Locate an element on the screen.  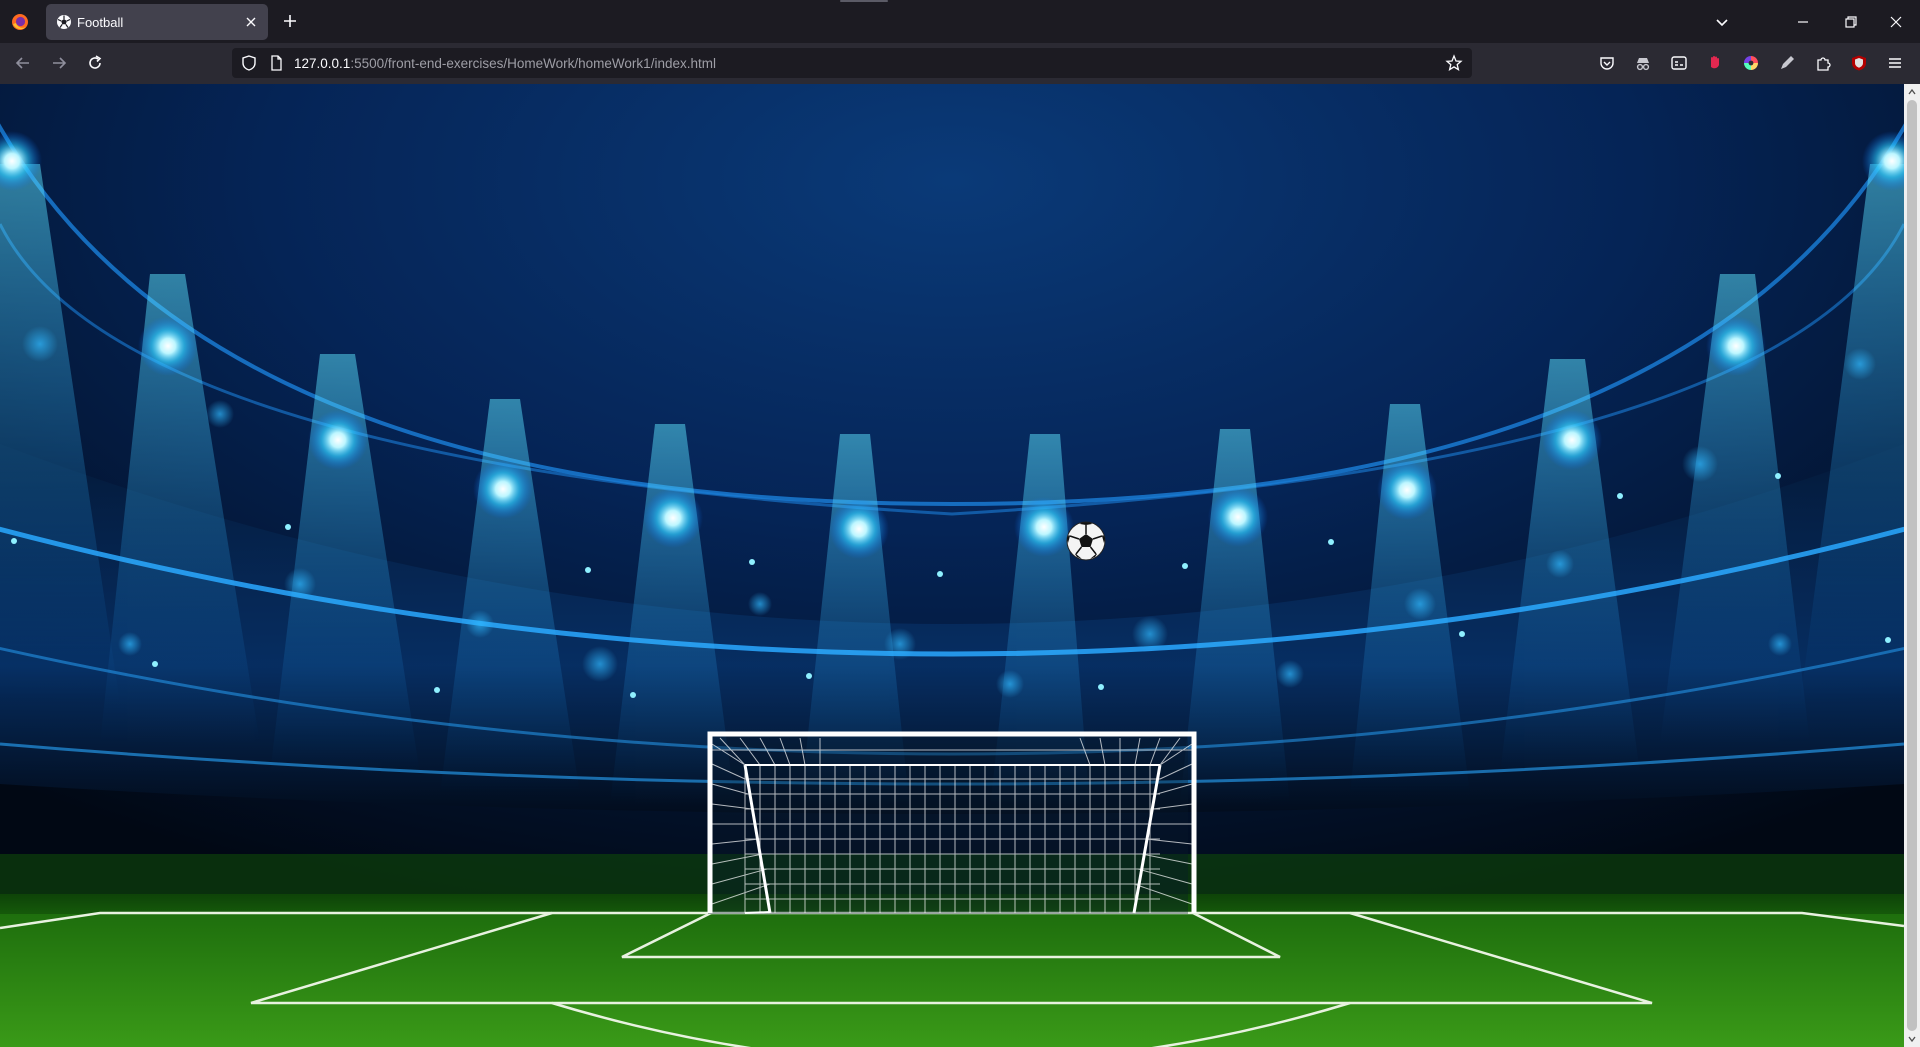
tab-title: Football is located at coordinates (100, 22).